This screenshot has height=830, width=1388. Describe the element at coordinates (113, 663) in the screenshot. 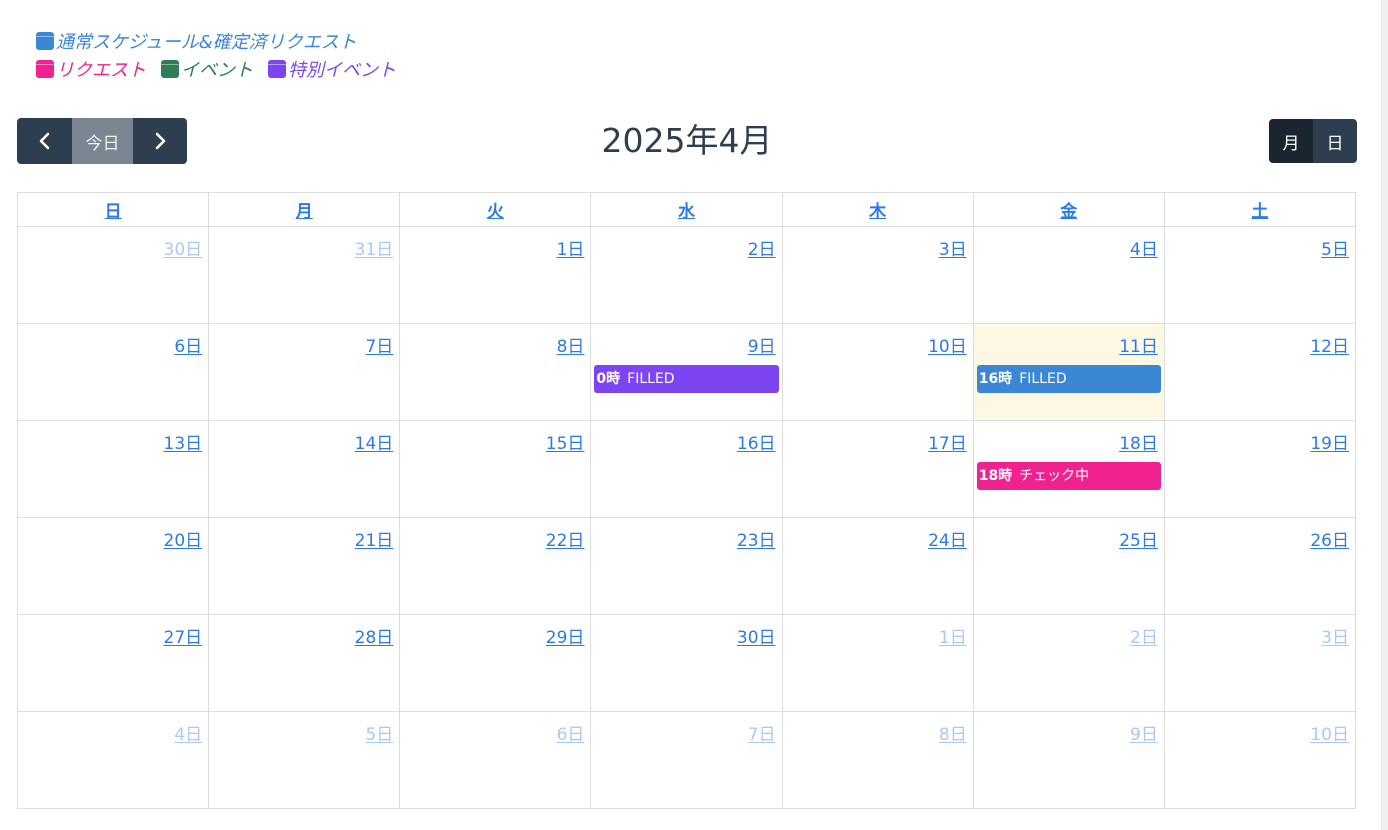

I see `day-cell: 27日` at that location.